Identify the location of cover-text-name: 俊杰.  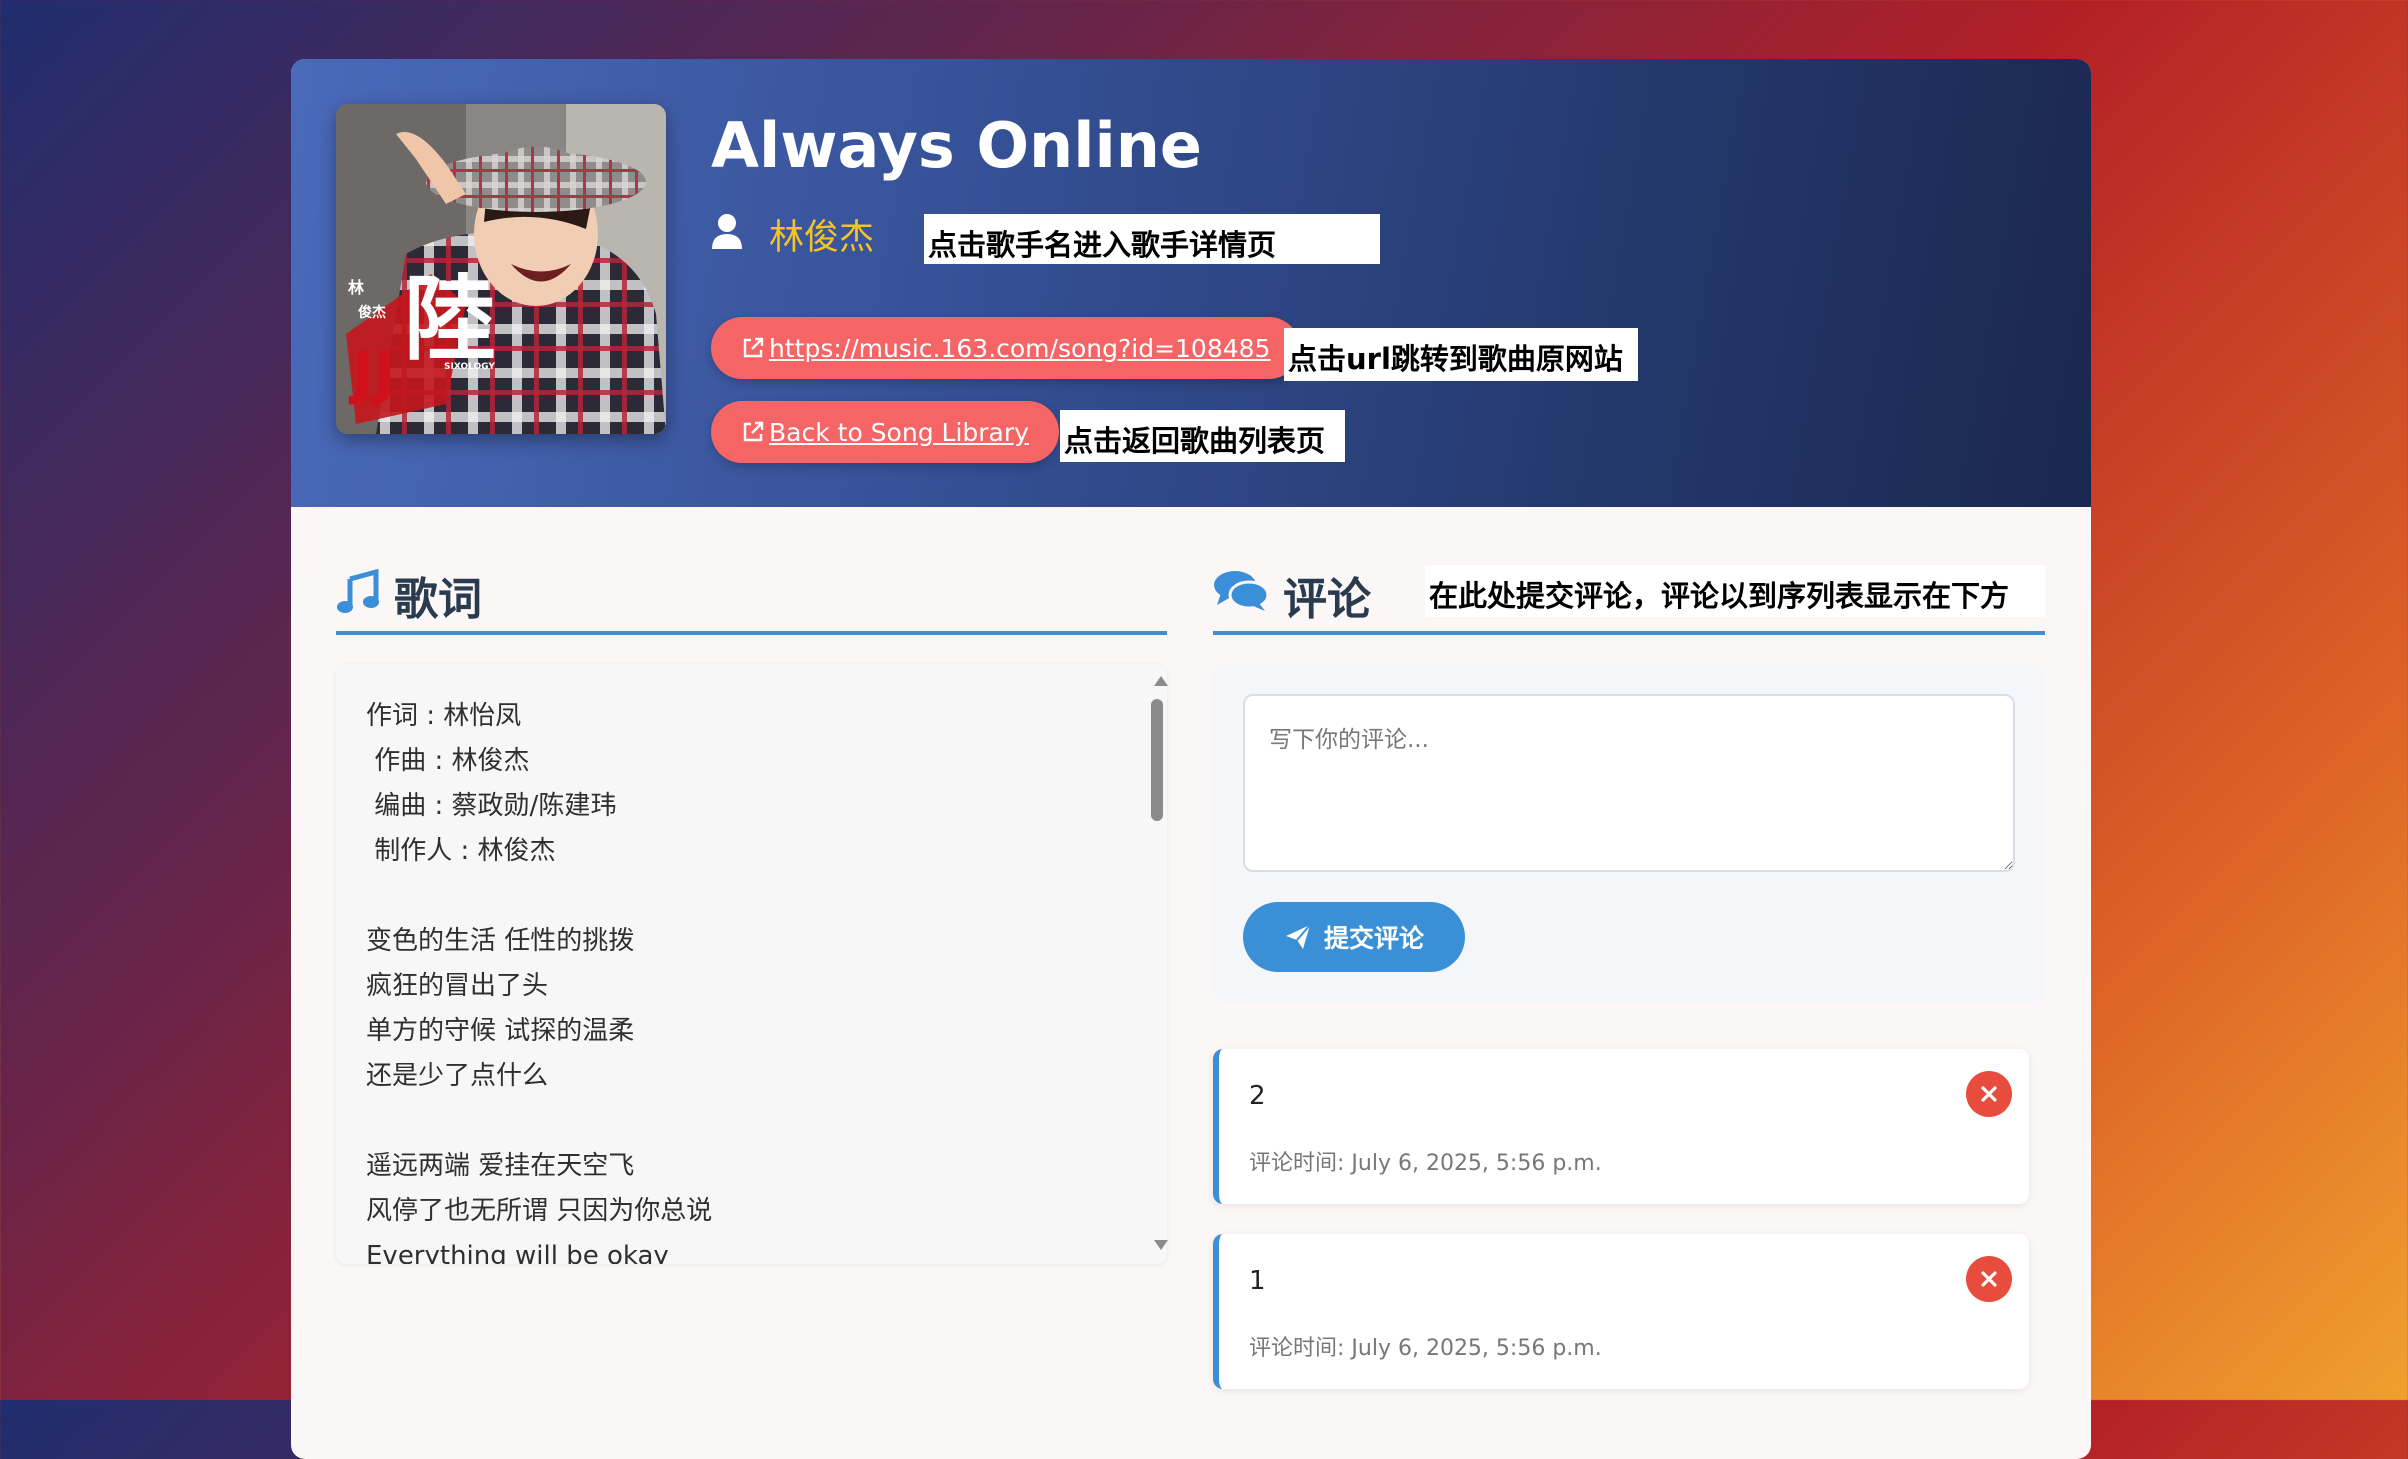
(372, 313).